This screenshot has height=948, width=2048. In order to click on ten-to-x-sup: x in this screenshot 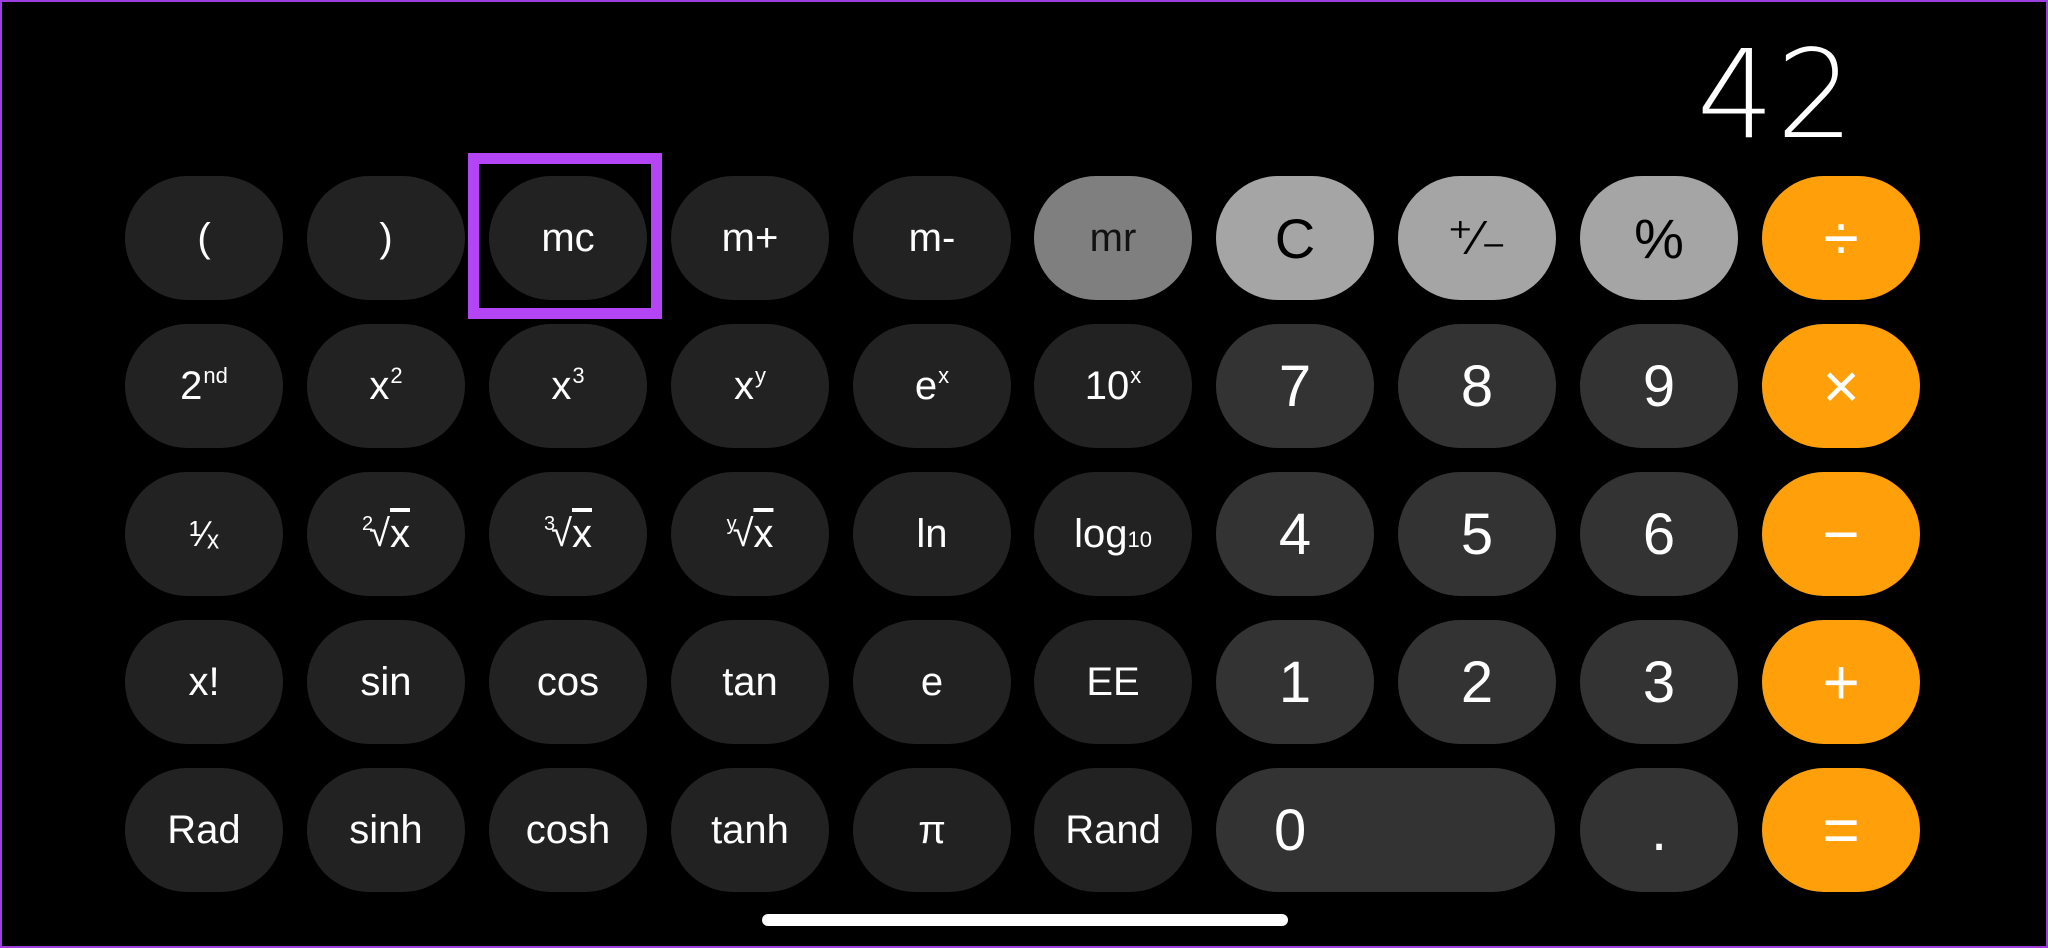, I will do `click(1136, 375)`.